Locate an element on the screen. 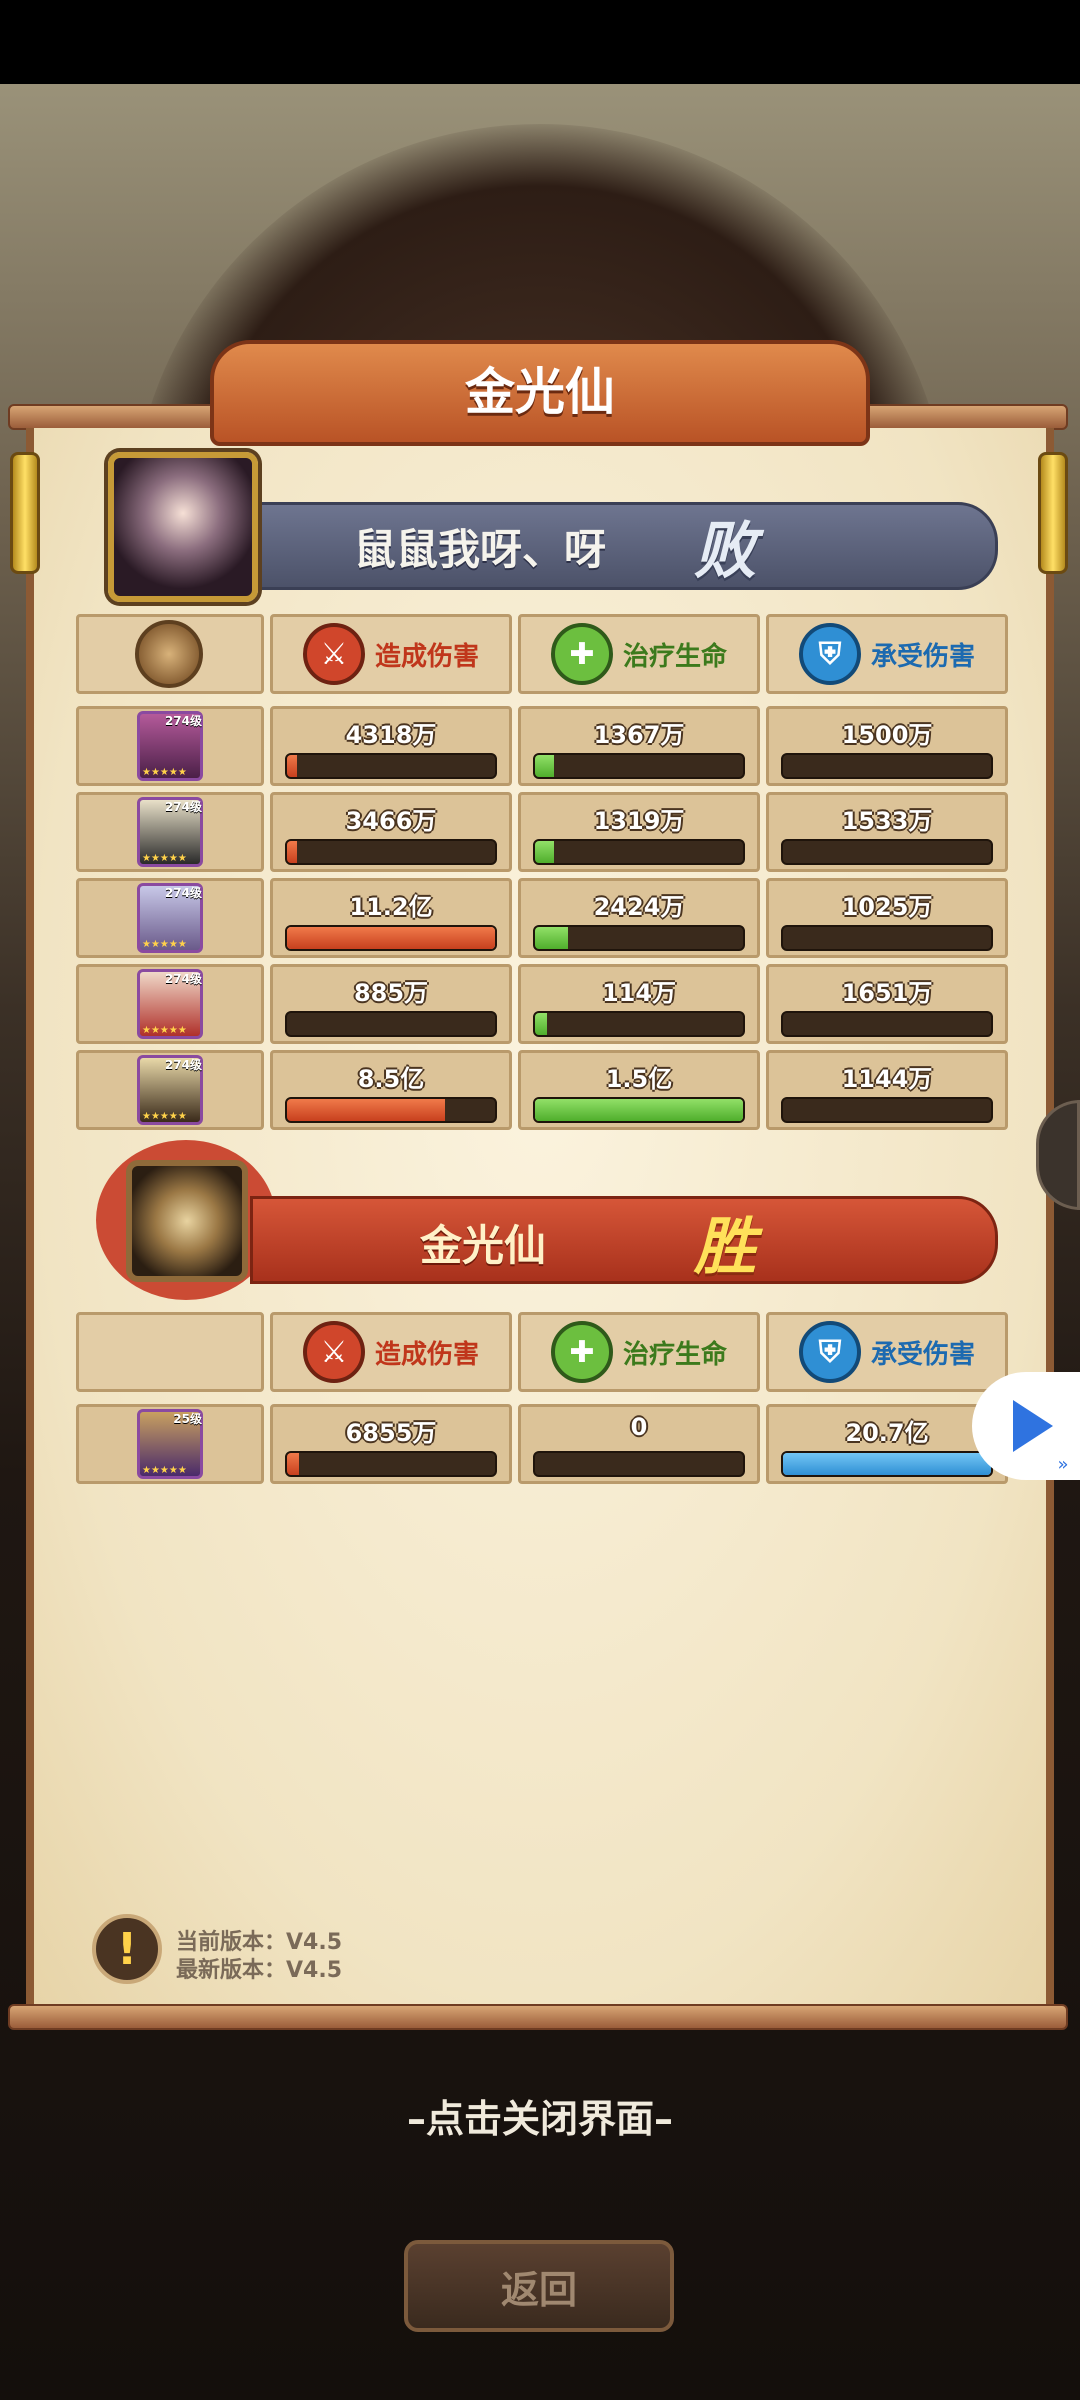 The width and height of the screenshot is (1080, 2400). win-row-hero-cell: 25级 ★★★★★ is located at coordinates (170, 1444).